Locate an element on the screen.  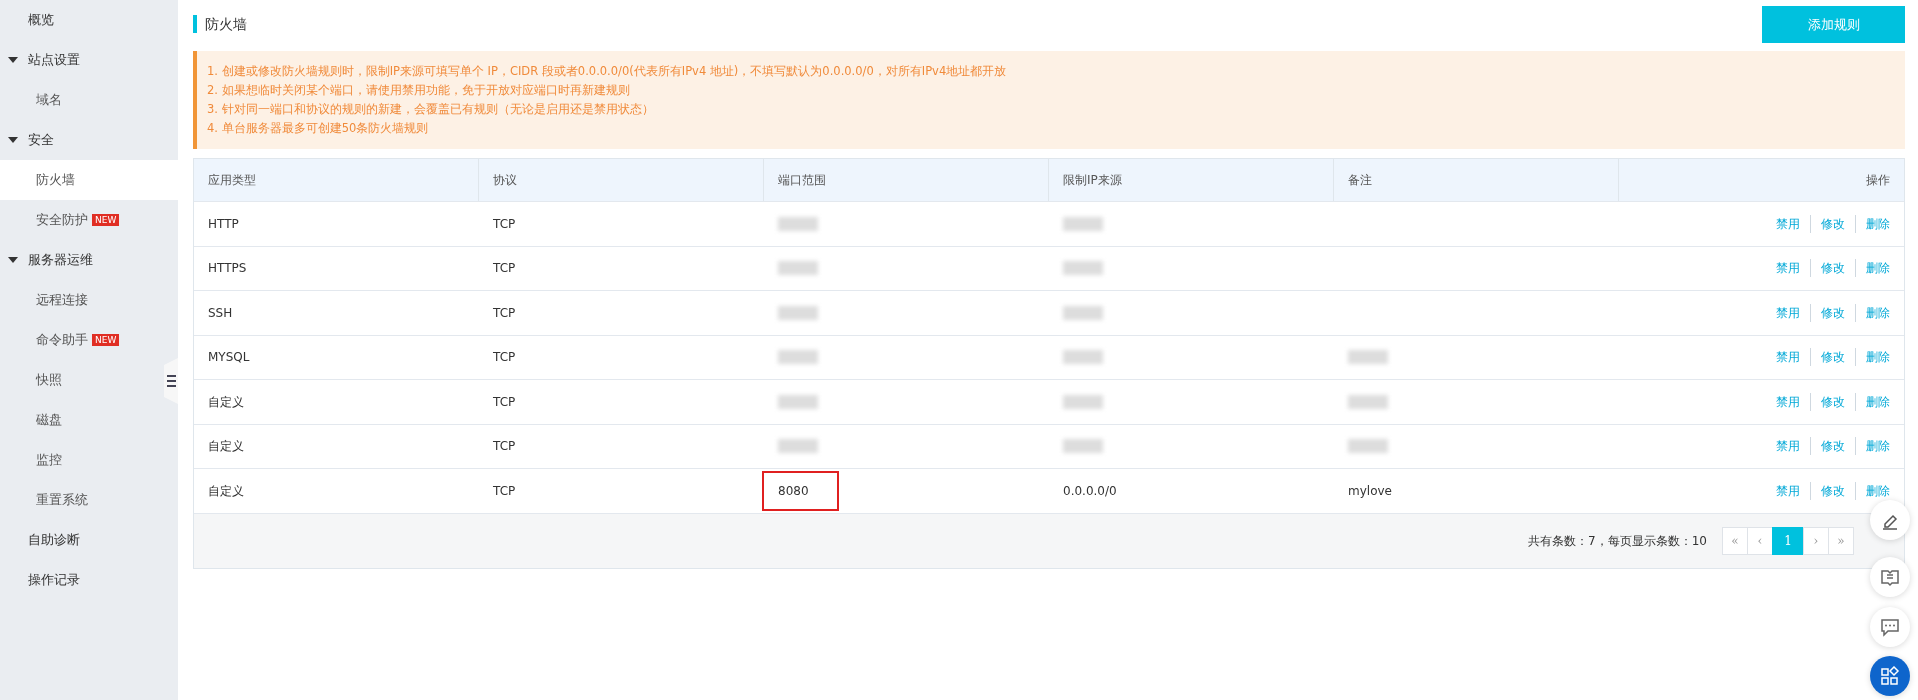
sidebar-item: 命令助手 NEW is located at coordinates (89, 340).